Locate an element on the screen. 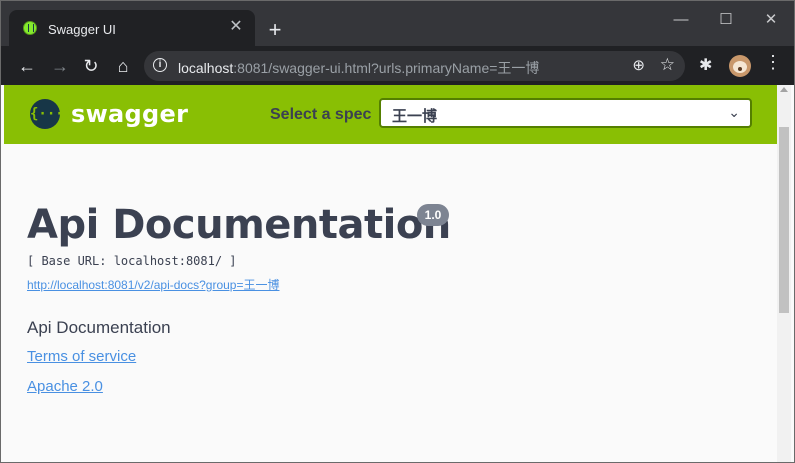 The height and width of the screenshot is (463, 795). swagger-logo-text: swagger is located at coordinates (129, 114).